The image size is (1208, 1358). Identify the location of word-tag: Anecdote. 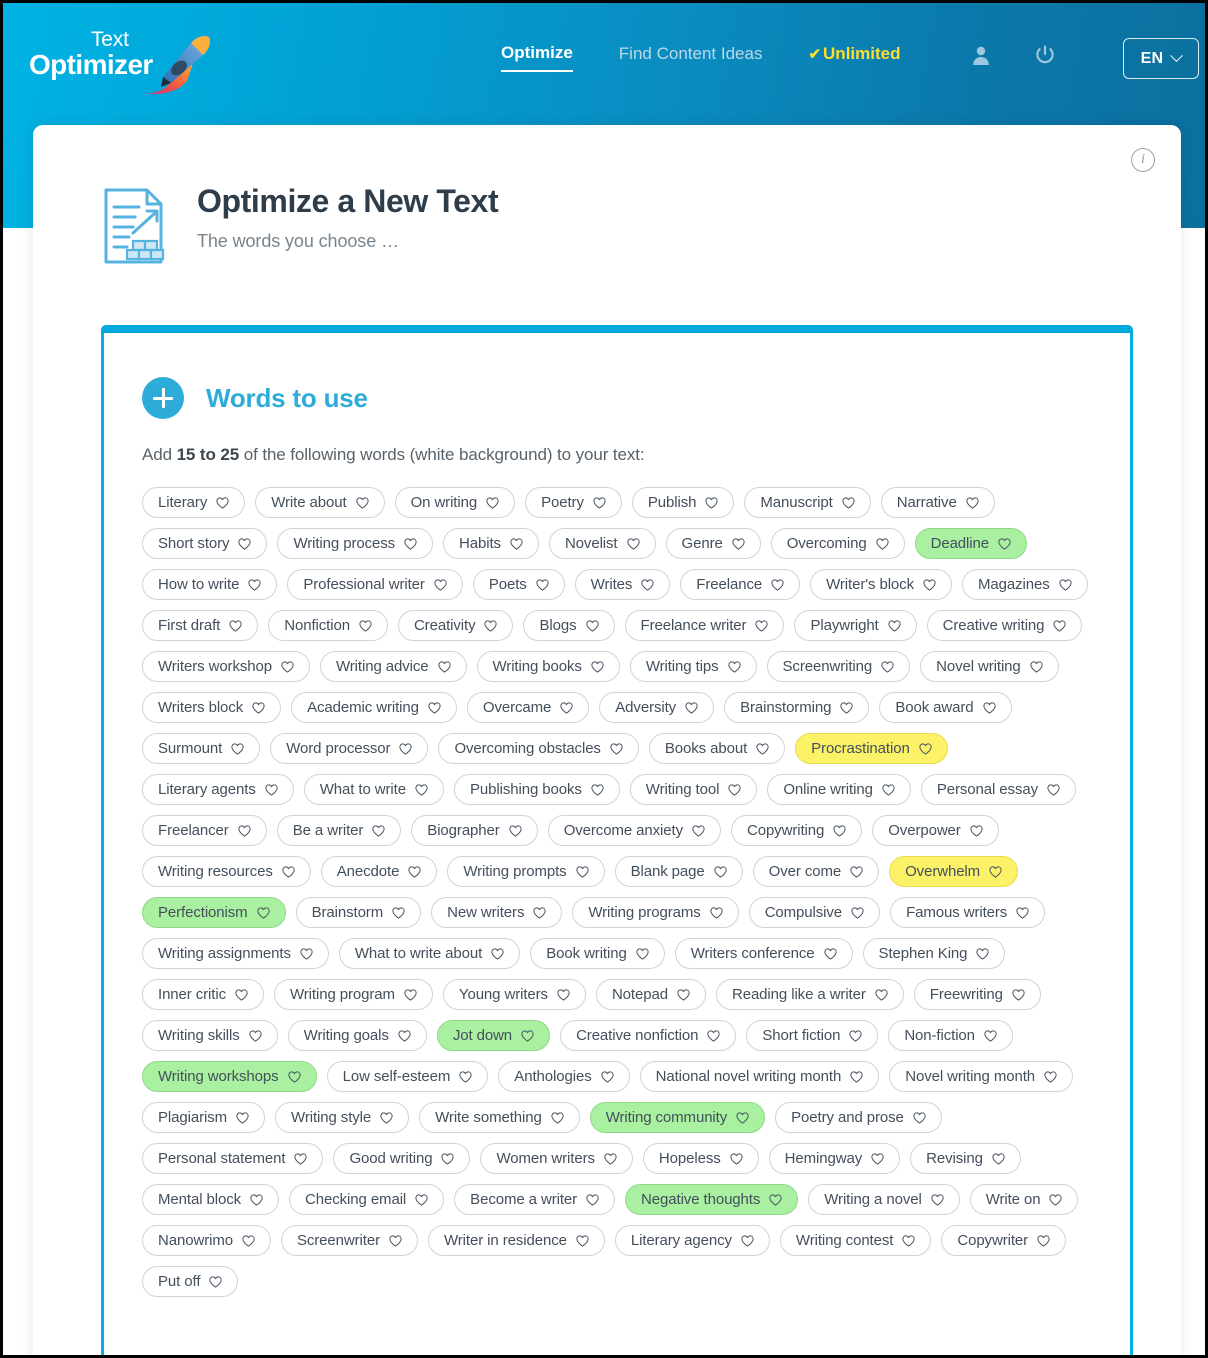
(379, 871).